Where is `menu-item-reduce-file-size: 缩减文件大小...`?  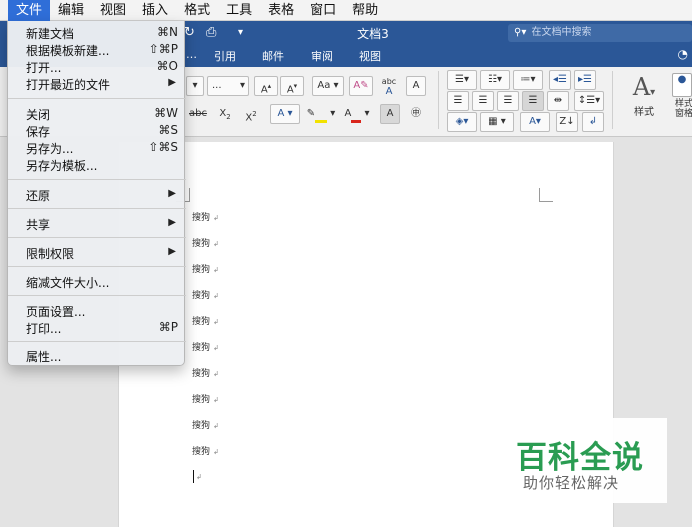 menu-item-reduce-file-size: 缩减文件大小... is located at coordinates (97, 282).